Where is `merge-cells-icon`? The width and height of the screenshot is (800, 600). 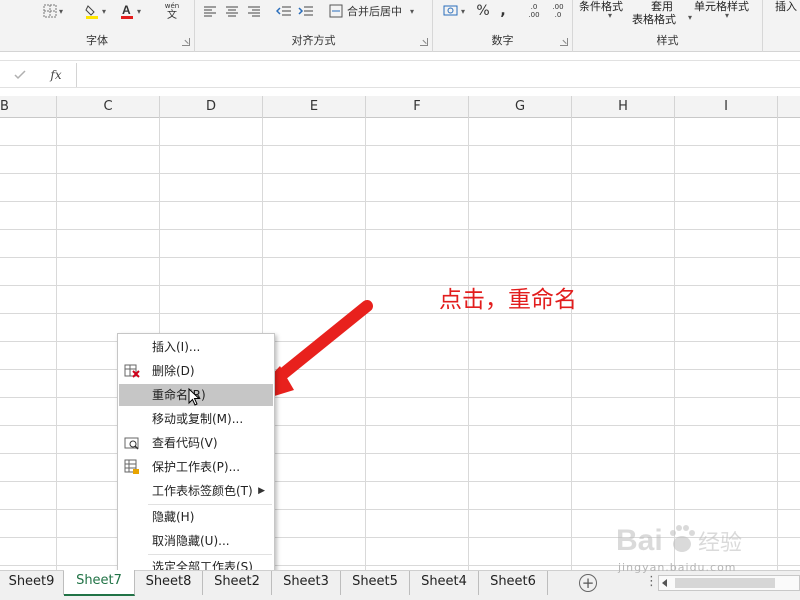 merge-cells-icon is located at coordinates (336, 11).